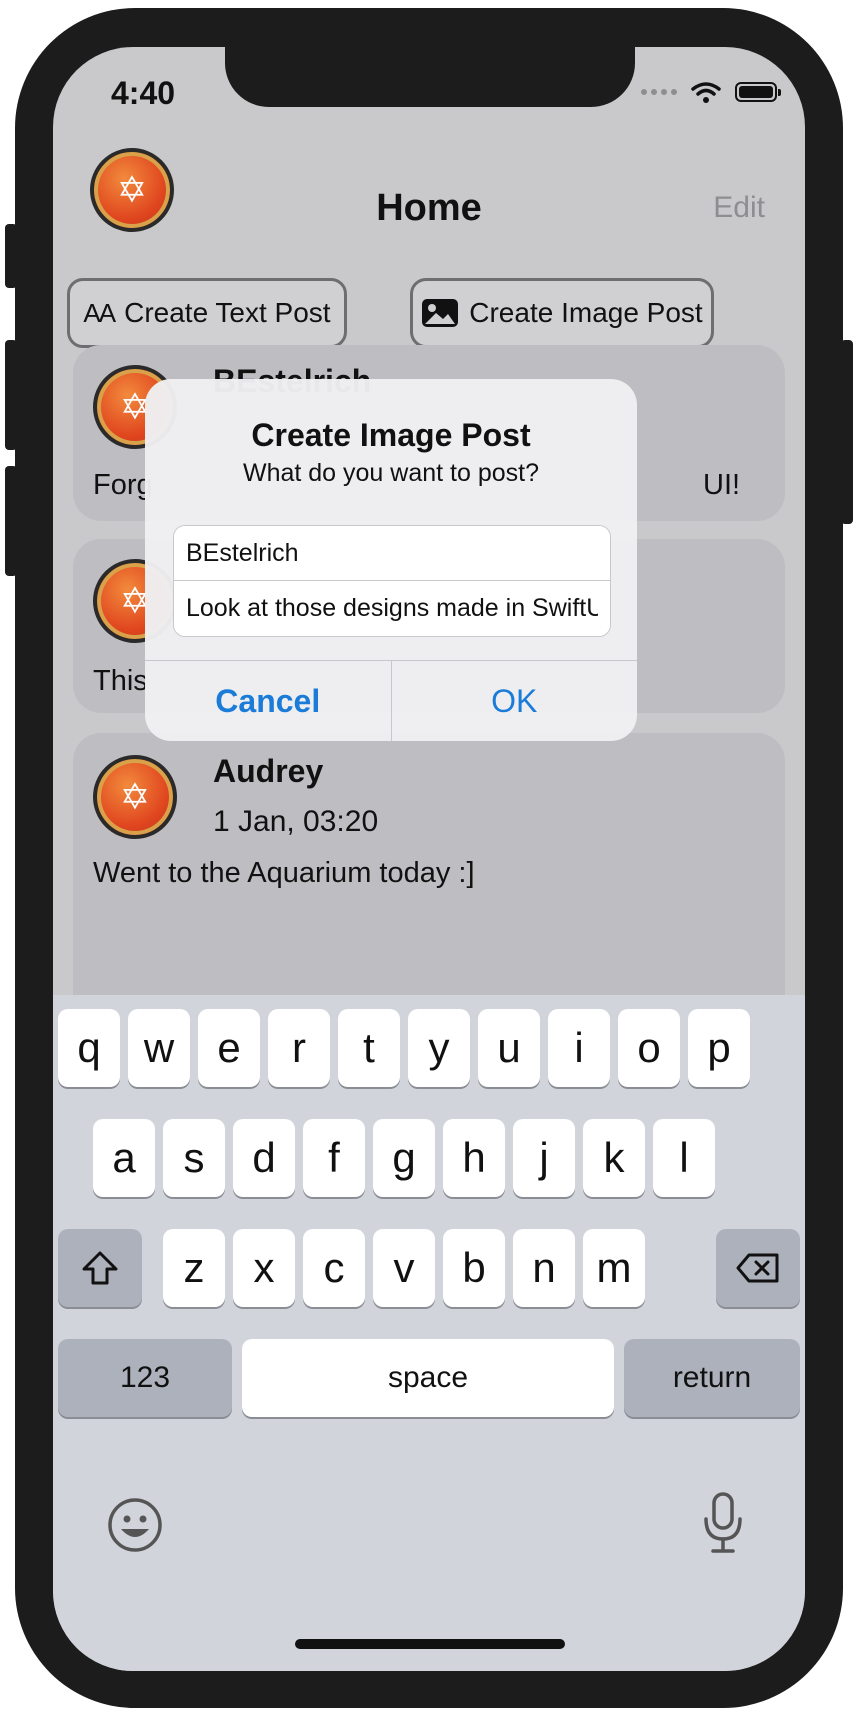 The image size is (858, 1718). I want to click on power-button, so click(847, 432).